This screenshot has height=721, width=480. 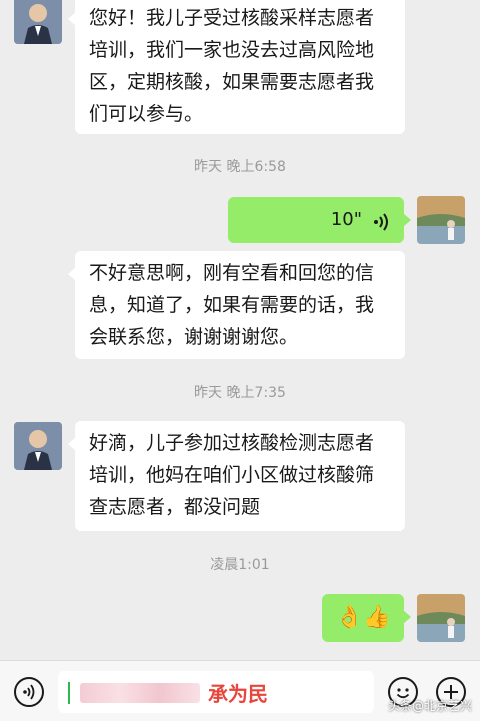 I want to click on message-bubble-incoming: 好滴，儿子参加过核酸检测志愿者培训，他妈在咱们小区做过核酸筛查志愿者，都没问题, so click(x=236, y=476).